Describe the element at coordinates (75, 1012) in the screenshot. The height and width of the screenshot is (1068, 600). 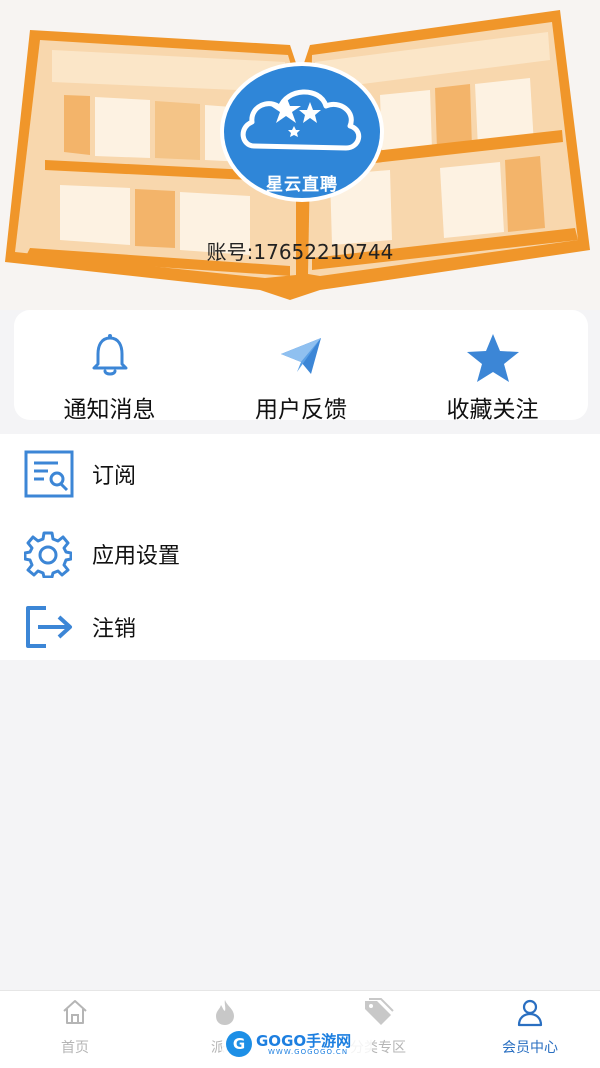
I see `home-icon` at that location.